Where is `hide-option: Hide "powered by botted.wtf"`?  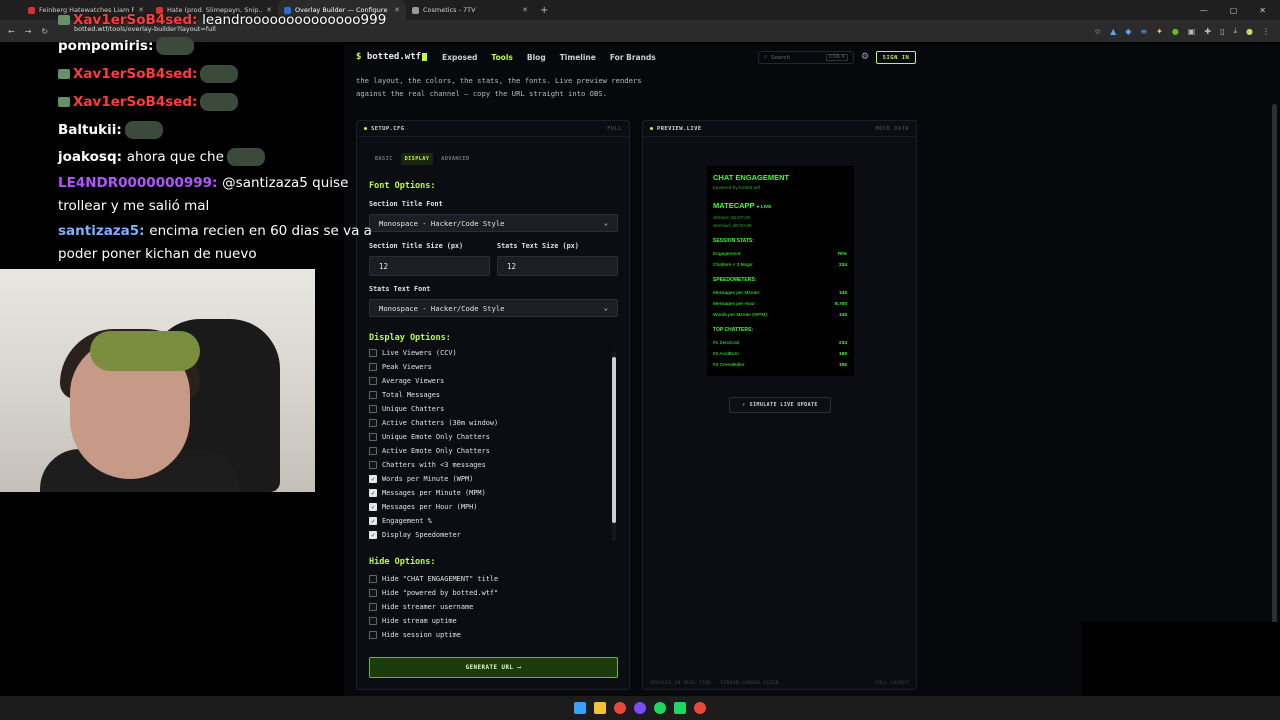 hide-option: Hide "powered by botted.wtf" is located at coordinates (433, 593).